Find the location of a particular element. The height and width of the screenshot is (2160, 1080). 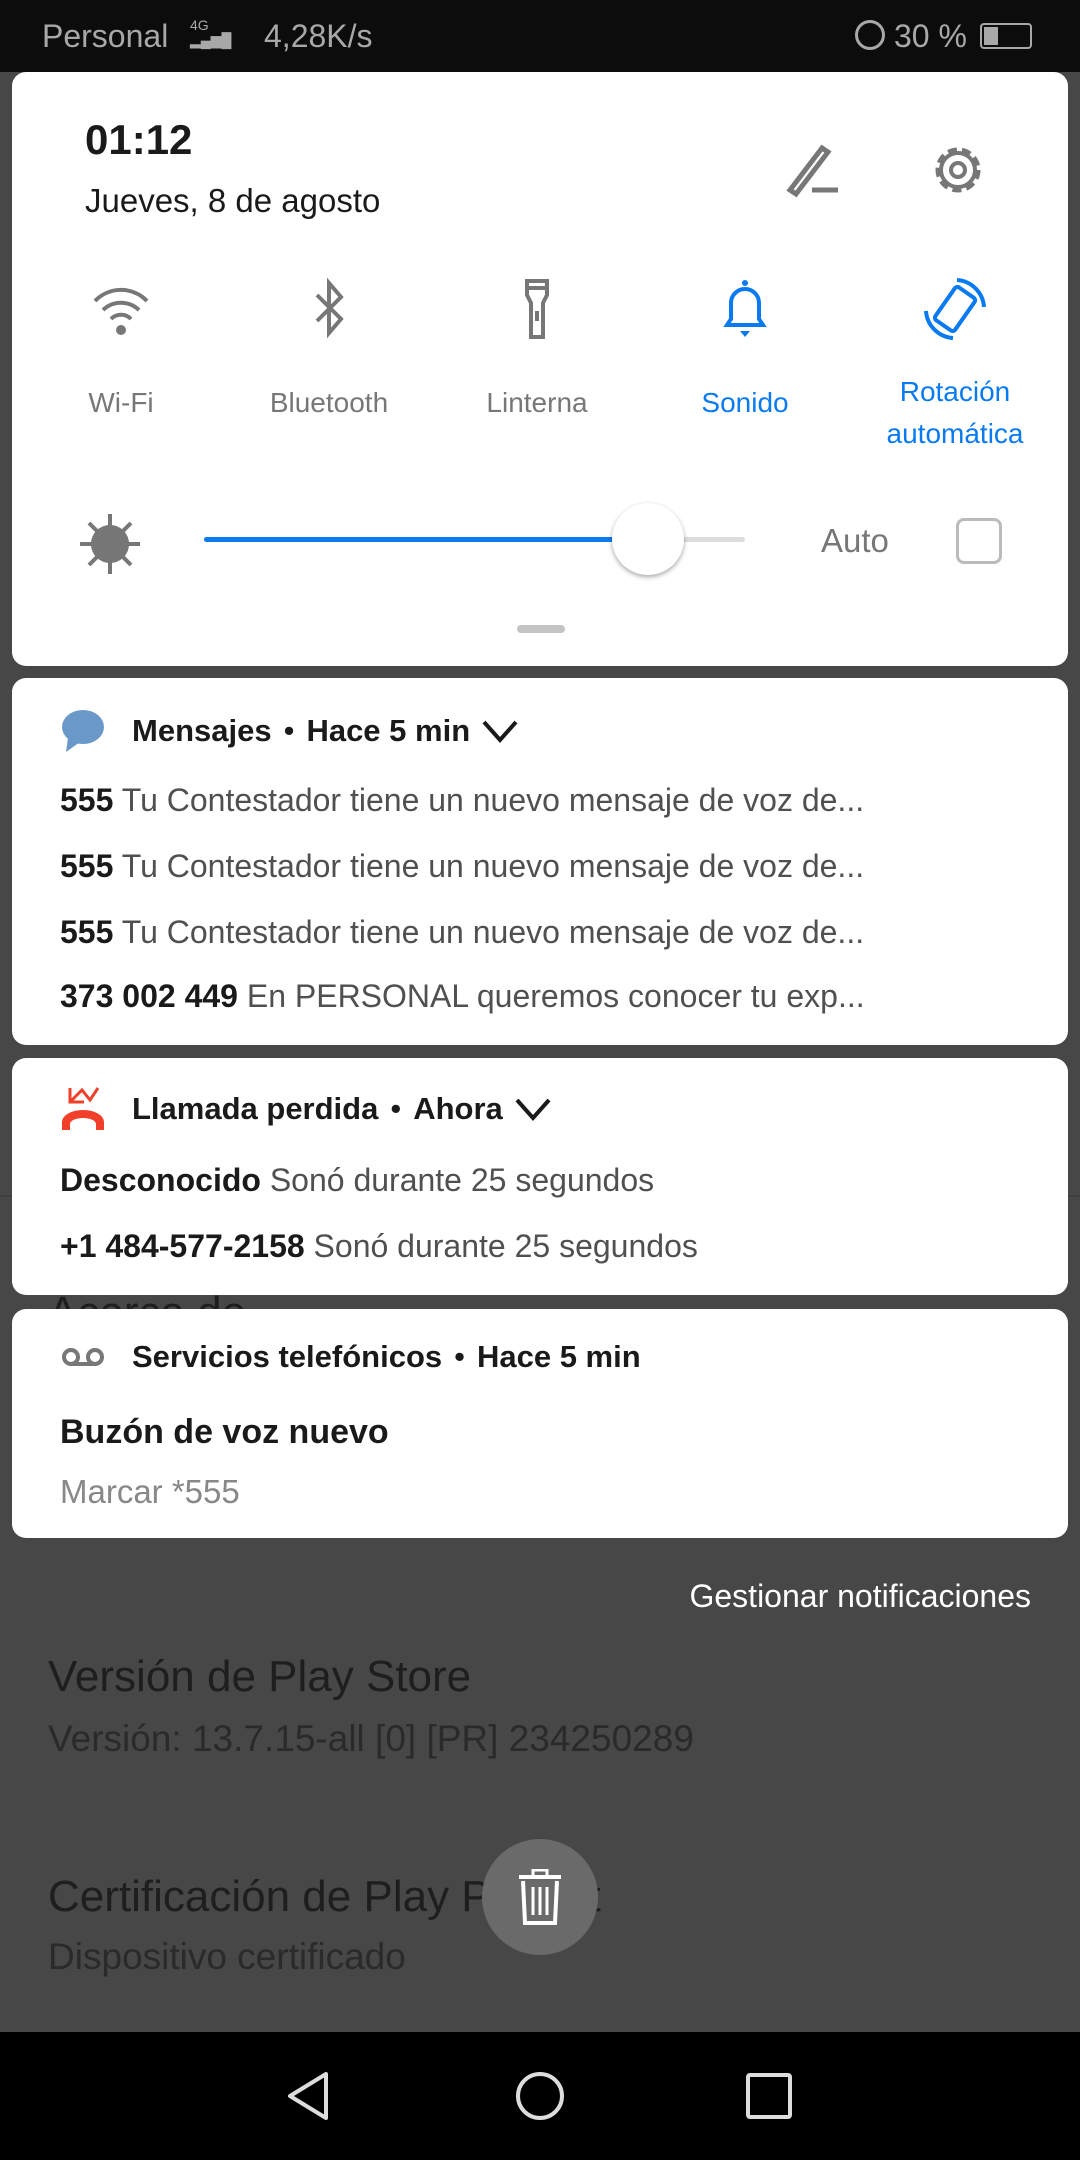

back-icon is located at coordinates (310, 2096).